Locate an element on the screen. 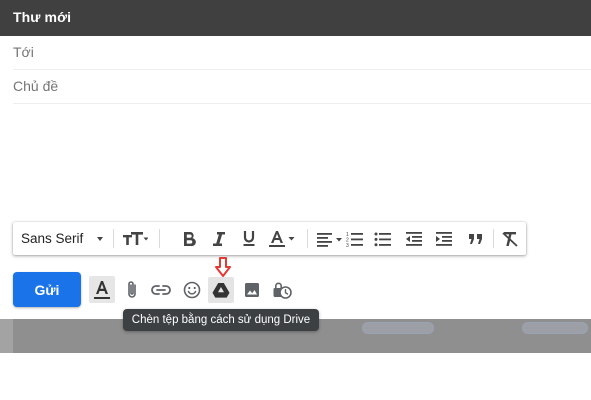  numbered-list-icon: 1 2 3 is located at coordinates (354, 239).